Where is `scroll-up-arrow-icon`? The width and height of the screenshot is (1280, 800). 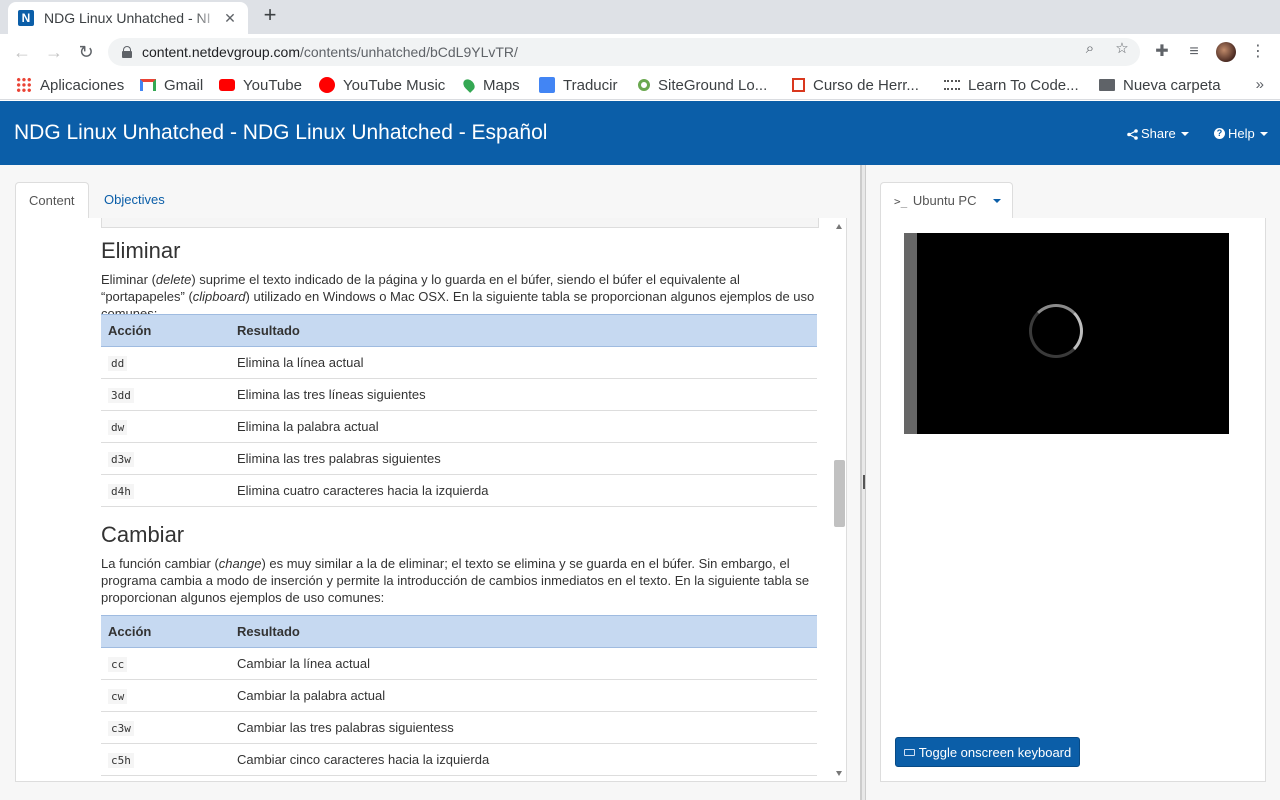 scroll-up-arrow-icon is located at coordinates (839, 226).